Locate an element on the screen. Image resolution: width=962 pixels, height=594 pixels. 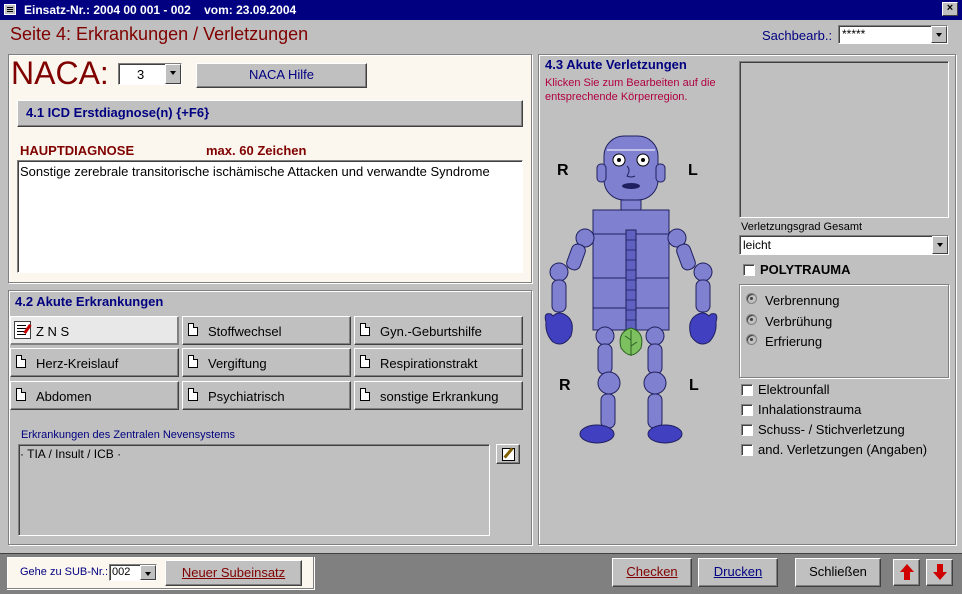
goto-sub-label: Gehe zu SUB-Nr.: is located at coordinates (64, 572).